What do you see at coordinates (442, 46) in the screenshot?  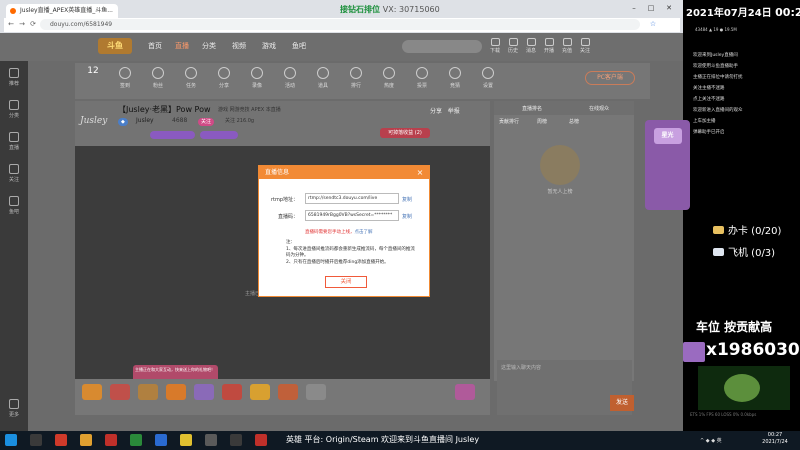 I see `search-input` at bounding box center [442, 46].